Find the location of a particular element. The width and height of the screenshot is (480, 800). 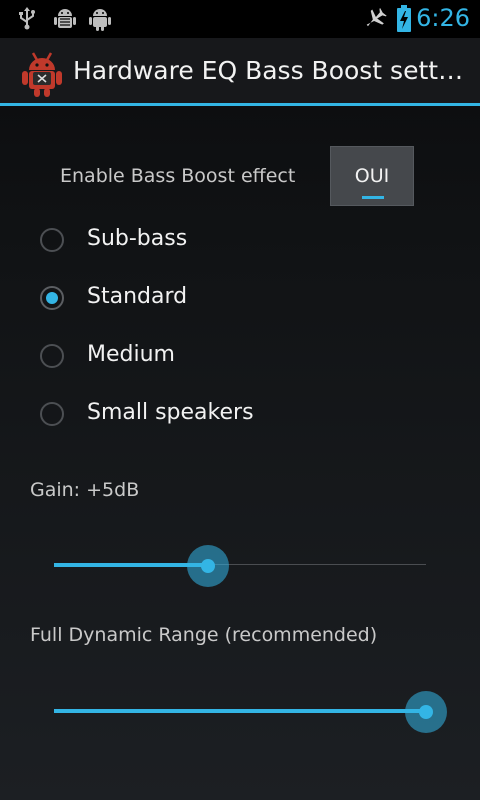

dynamic-range-slider is located at coordinates (250, 712).